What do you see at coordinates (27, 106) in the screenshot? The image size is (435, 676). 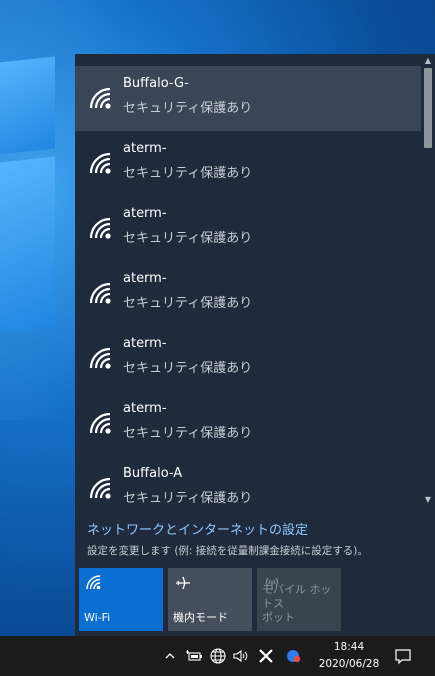 I see `windows-logo-pane-top` at bounding box center [27, 106].